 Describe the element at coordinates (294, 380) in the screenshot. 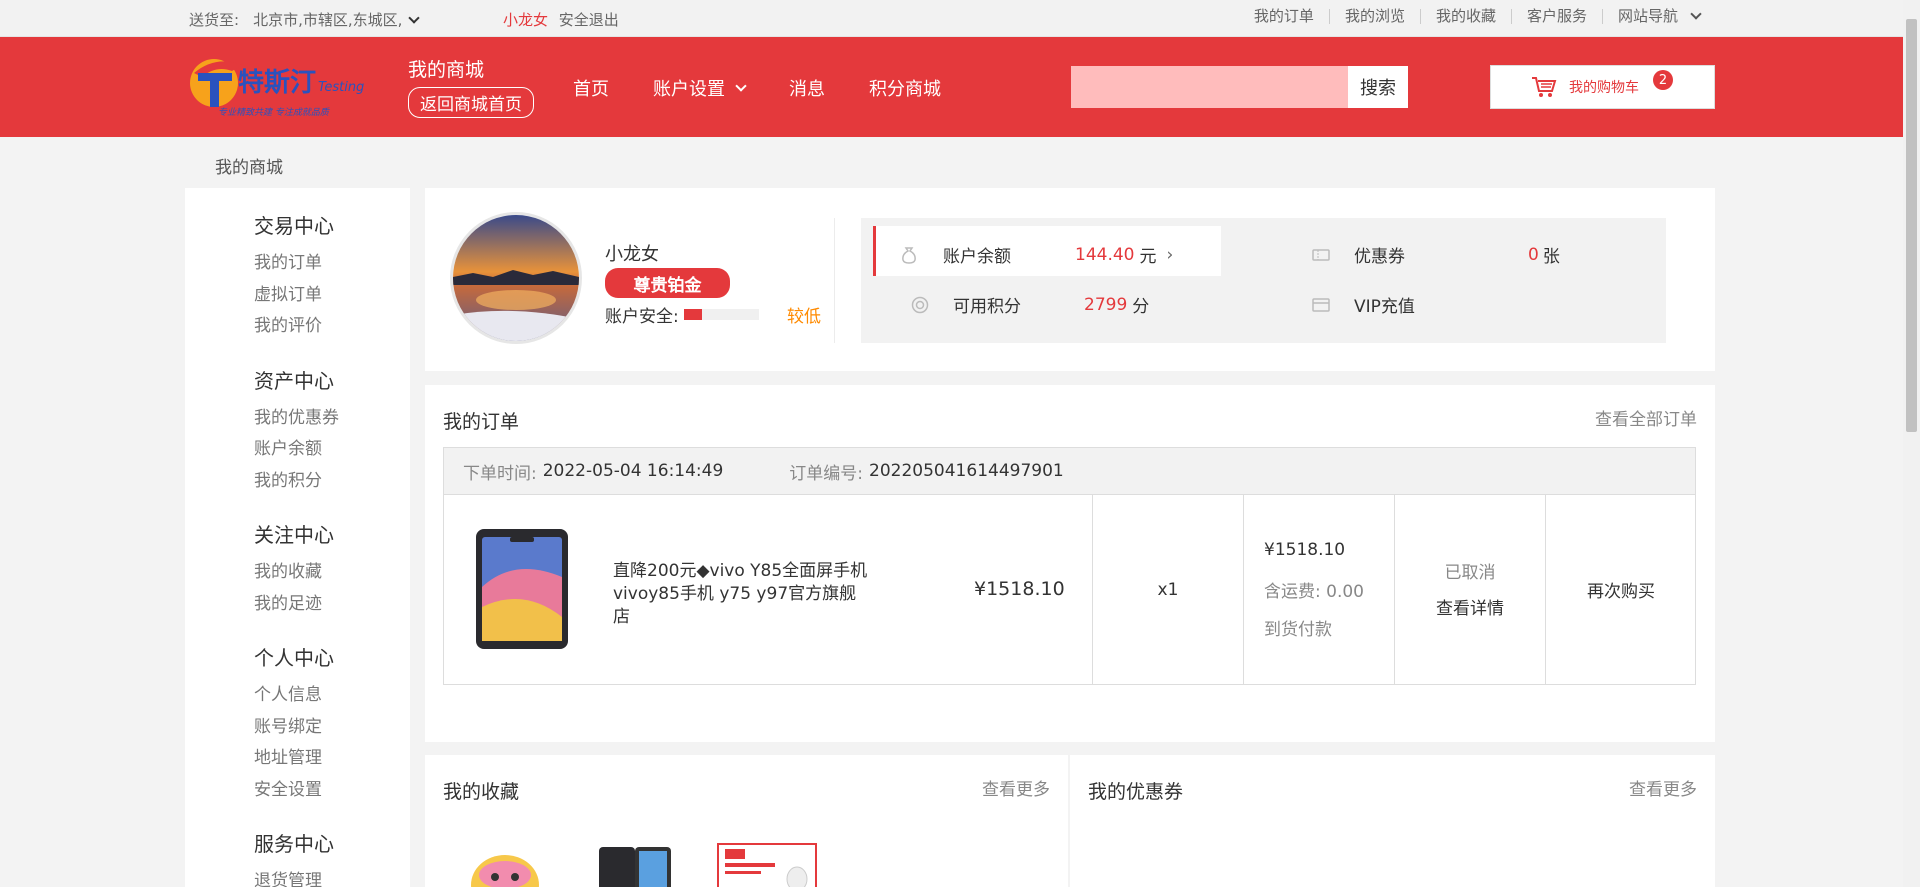

I see `sidebar-group-title: 资产中心` at that location.